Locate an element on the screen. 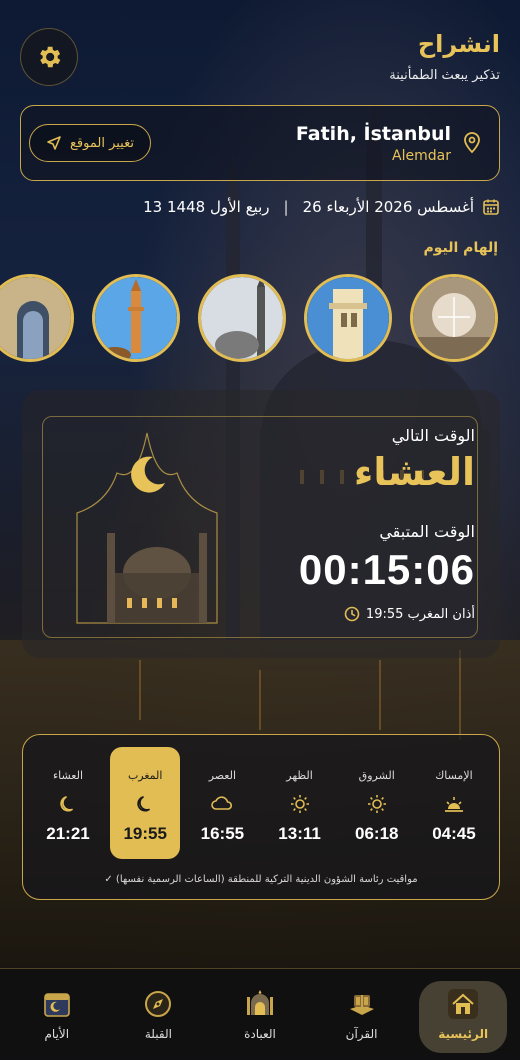 This screenshot has height=1060, width=520. compass-icon is located at coordinates (158, 1004).